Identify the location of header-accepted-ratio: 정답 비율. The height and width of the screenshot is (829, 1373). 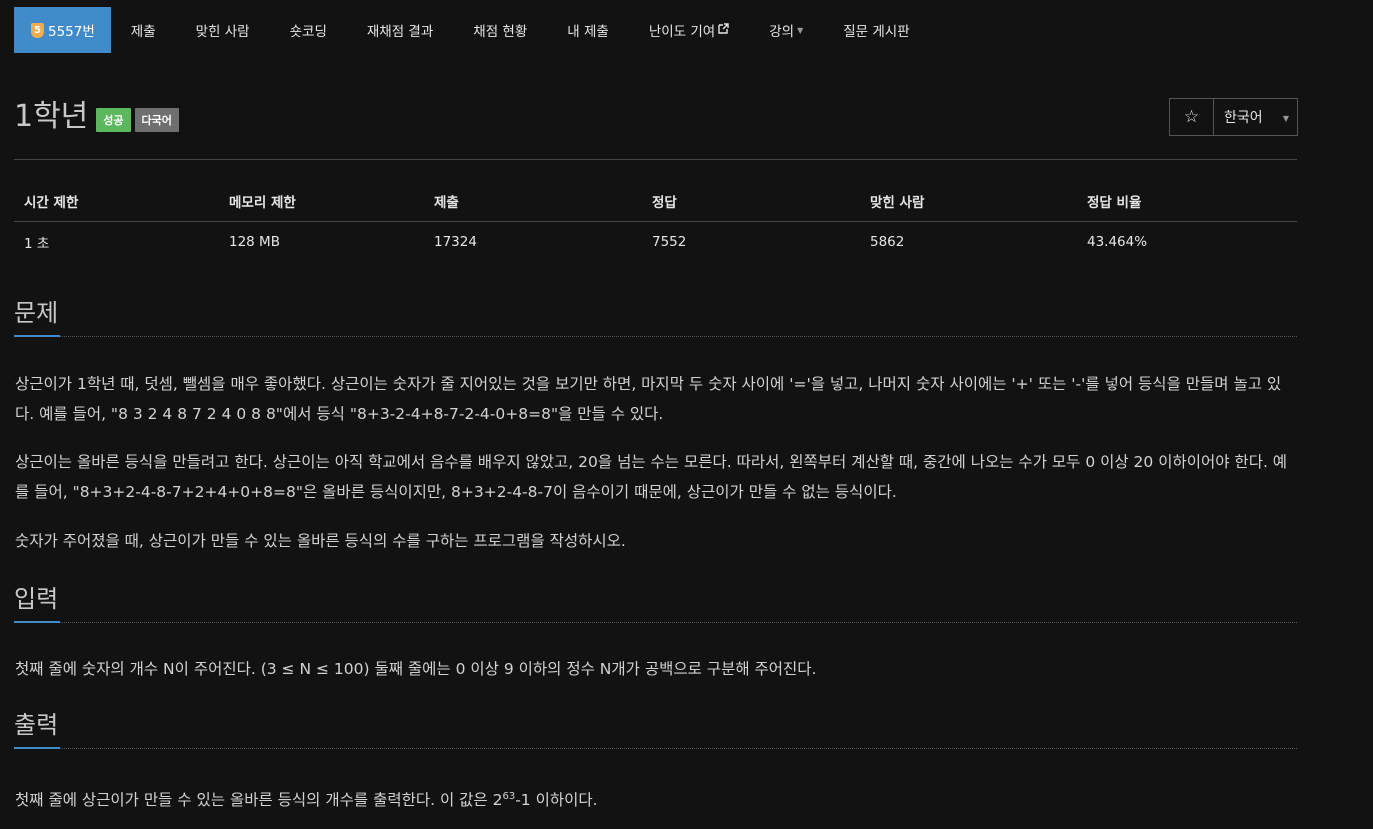
(1187, 201).